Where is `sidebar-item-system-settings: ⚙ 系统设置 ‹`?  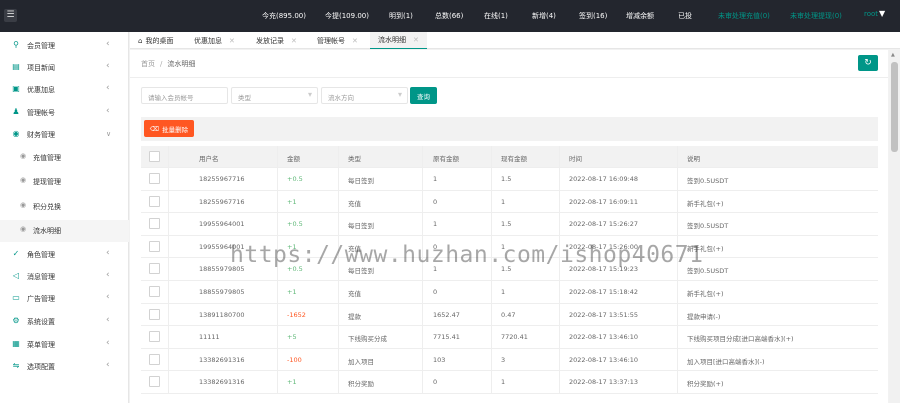
sidebar-item-system-settings: ⚙ 系统设置 ‹ is located at coordinates (64, 322).